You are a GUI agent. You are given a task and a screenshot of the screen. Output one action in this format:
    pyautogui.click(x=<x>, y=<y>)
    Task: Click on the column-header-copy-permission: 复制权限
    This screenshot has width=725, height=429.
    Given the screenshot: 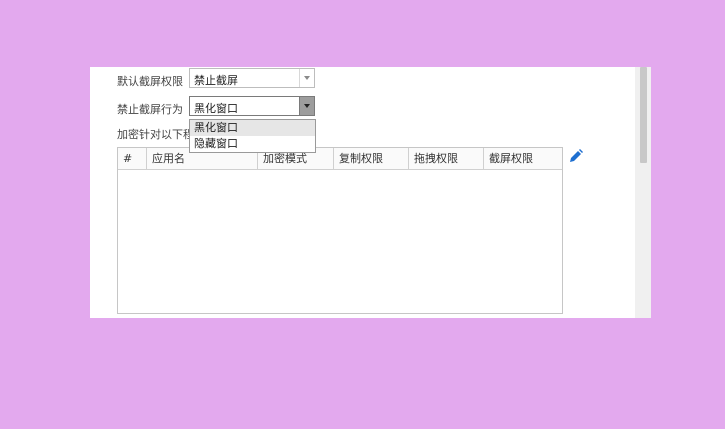 What is the action you would take?
    pyautogui.click(x=371, y=158)
    